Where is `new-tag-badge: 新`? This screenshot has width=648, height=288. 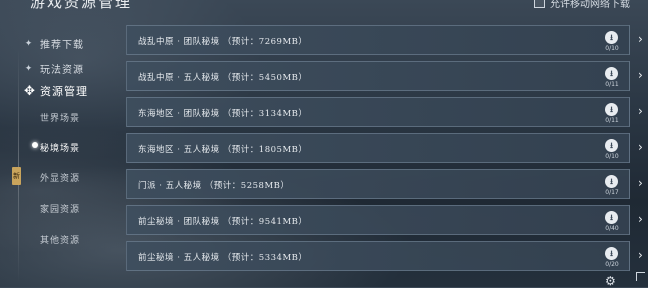
new-tag-badge: 新 is located at coordinates (16, 176).